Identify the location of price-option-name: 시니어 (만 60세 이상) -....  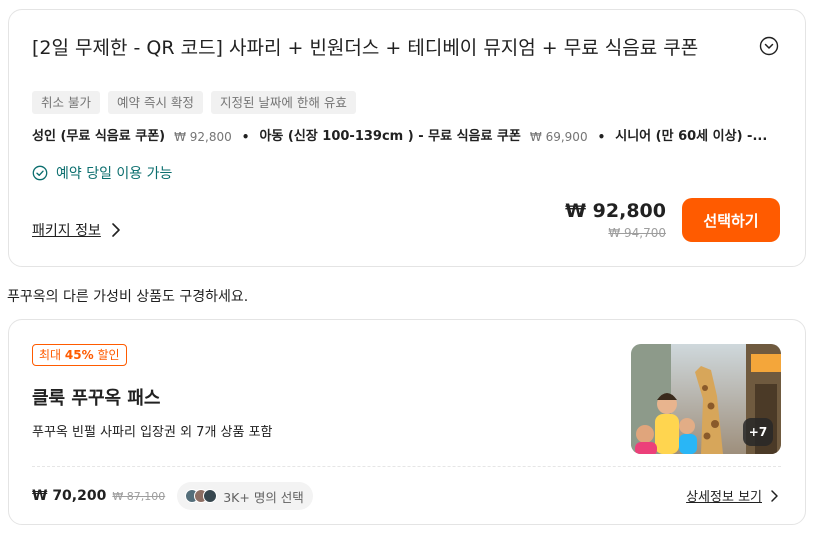
(691, 136).